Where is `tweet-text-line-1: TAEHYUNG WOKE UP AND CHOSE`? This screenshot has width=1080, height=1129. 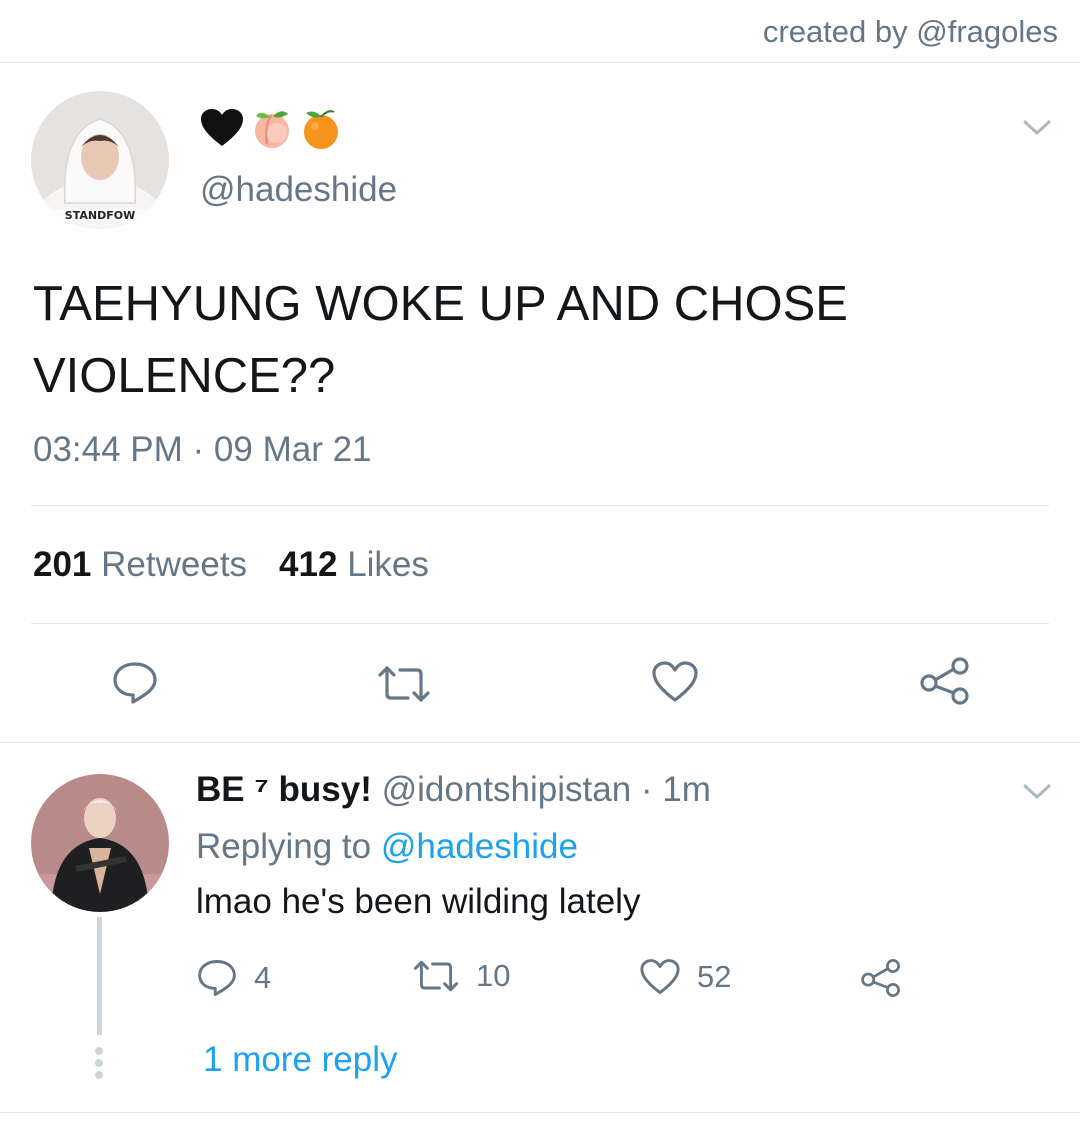 tweet-text-line-1: TAEHYUNG WOKE UP AND CHOSE is located at coordinates (440, 304).